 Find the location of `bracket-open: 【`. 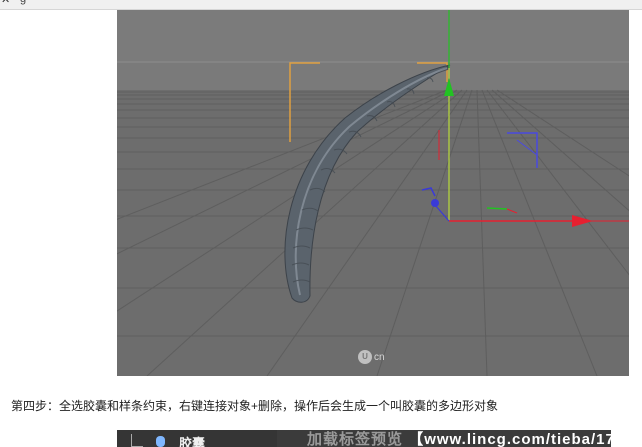

bracket-open: 【 is located at coordinates (416, 439).